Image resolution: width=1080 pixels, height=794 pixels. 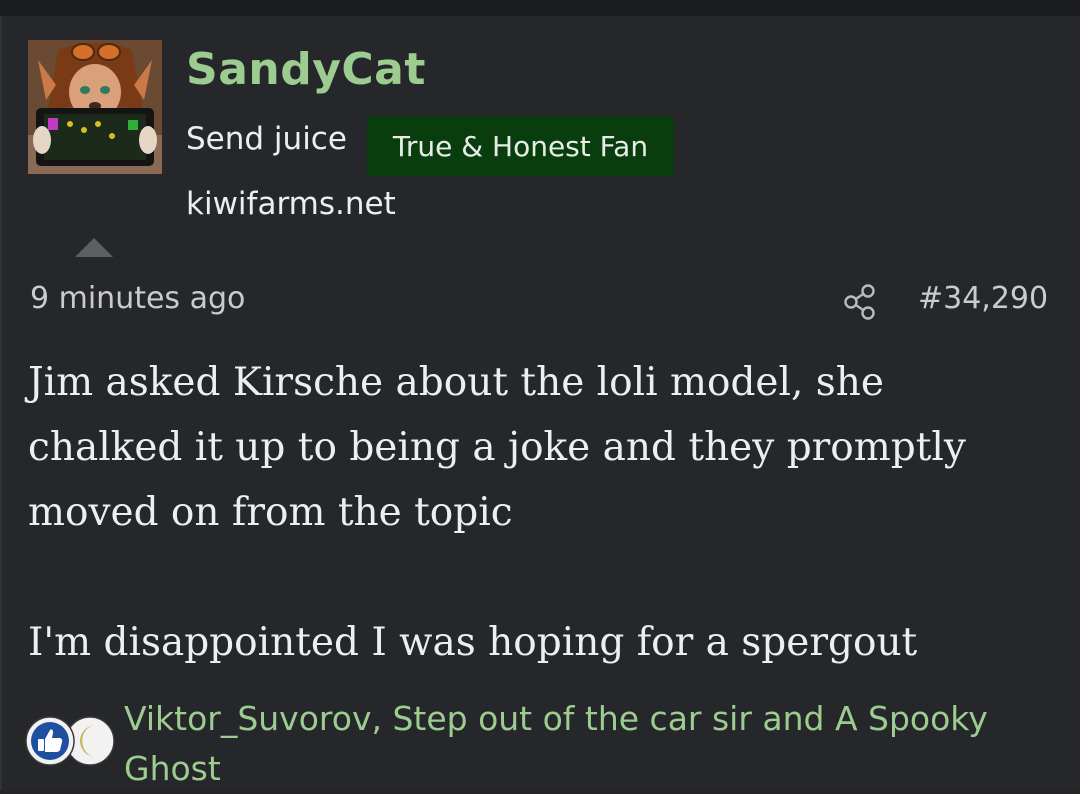 I want to click on user-title: Send juice, so click(x=266, y=139).